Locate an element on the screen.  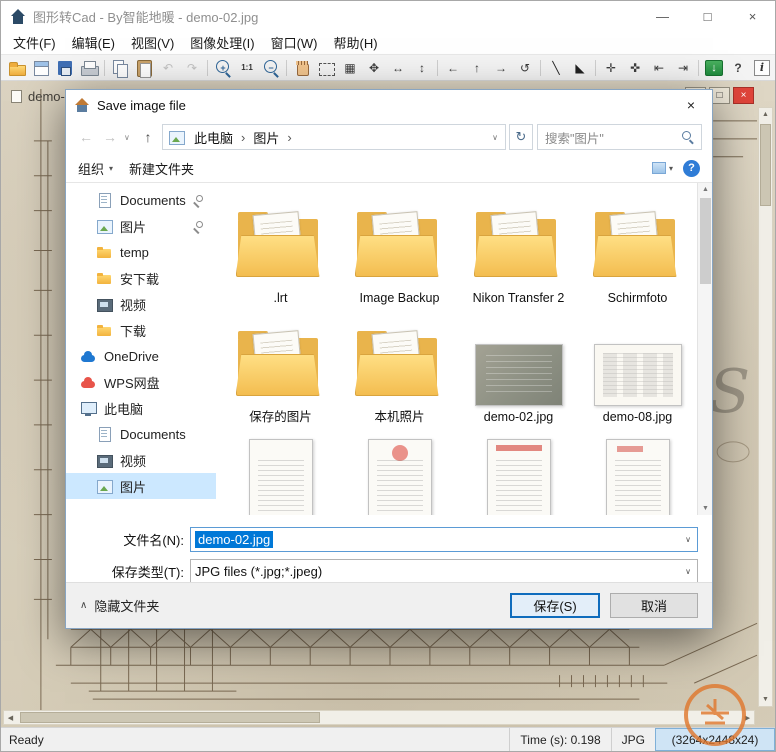
new-folder-button: 新建文件夹 is located at coordinates (161, 168).